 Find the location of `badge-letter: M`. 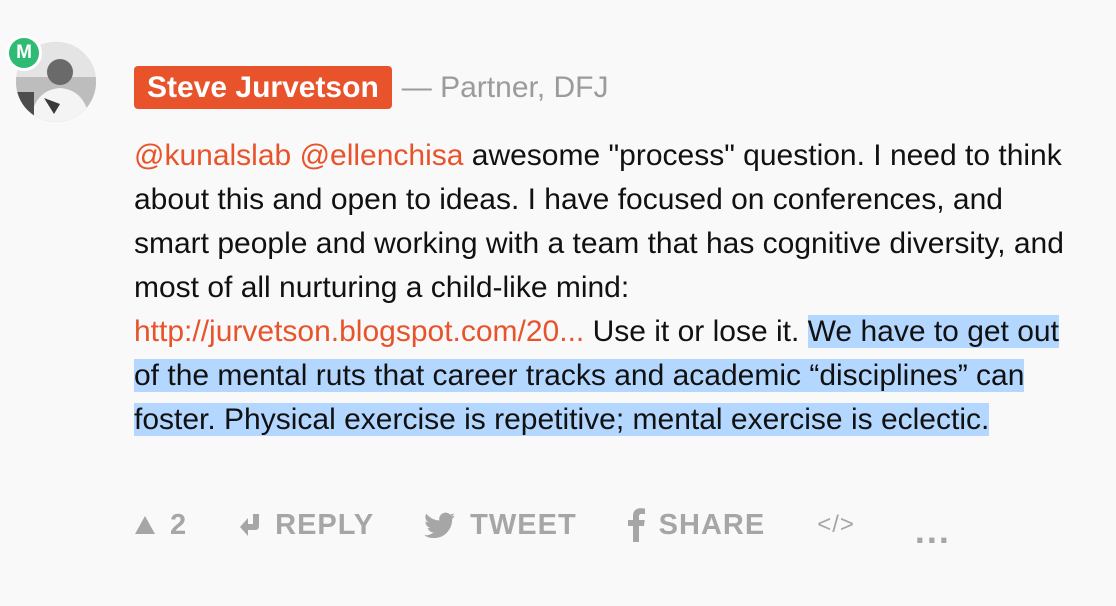

badge-letter: M is located at coordinates (24, 52).